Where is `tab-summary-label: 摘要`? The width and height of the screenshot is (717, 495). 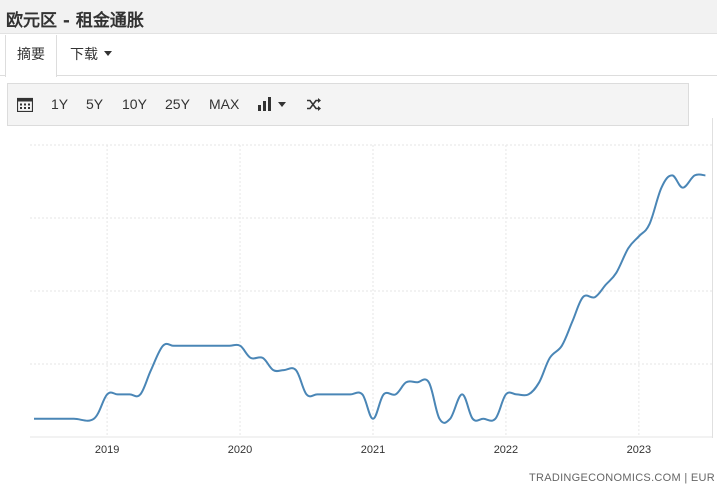
tab-summary-label: 摘要 is located at coordinates (31, 55).